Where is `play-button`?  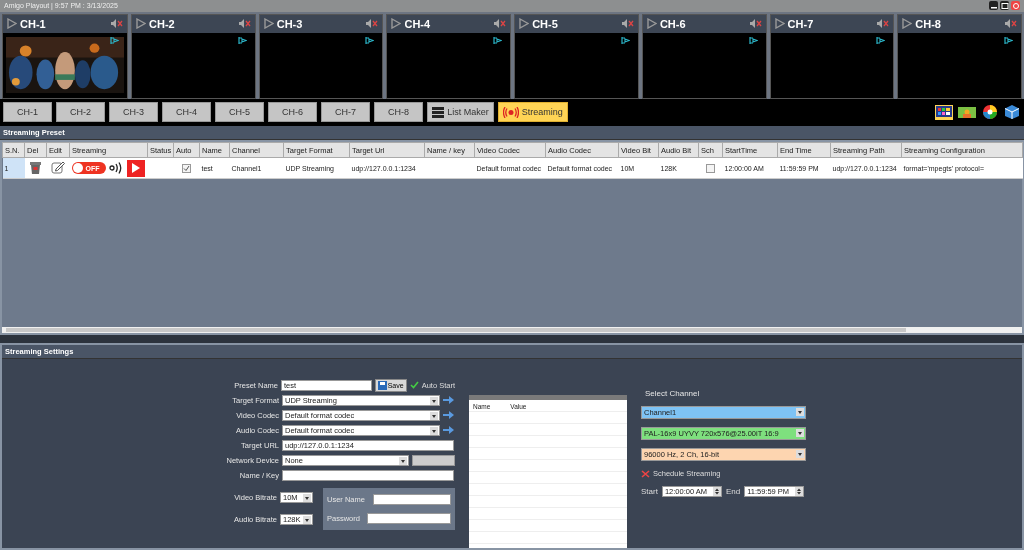 play-button is located at coordinates (135, 168).